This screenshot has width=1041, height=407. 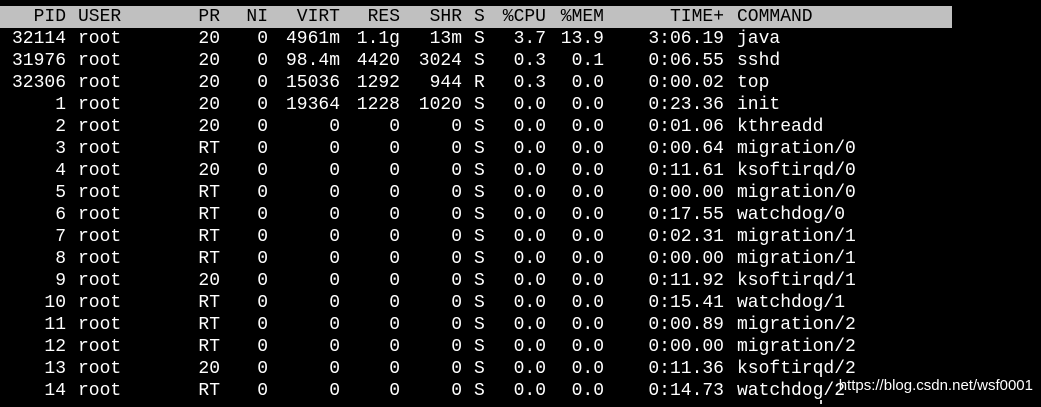 I want to click on process-row: 15root200000S0.00.00:00.00ksoftirqd/2, so click(x=520, y=403).